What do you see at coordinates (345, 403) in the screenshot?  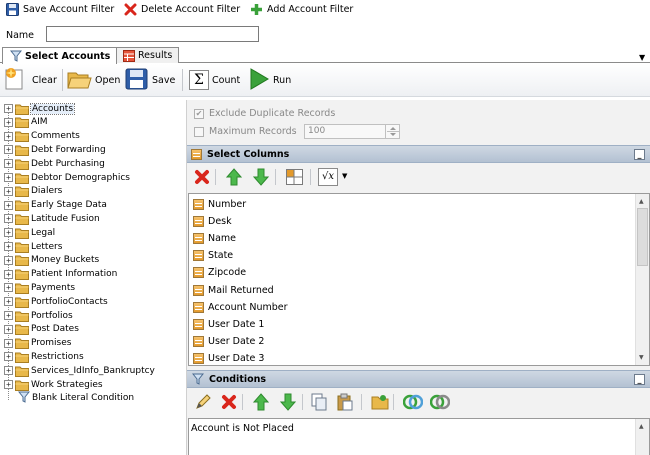 I see `paste-icon` at bounding box center [345, 403].